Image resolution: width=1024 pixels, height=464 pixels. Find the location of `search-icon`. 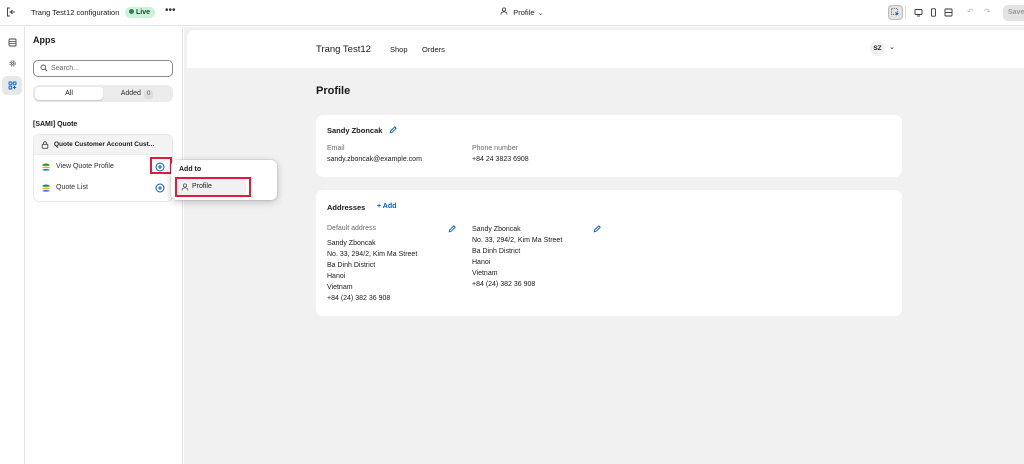

search-icon is located at coordinates (44, 69).